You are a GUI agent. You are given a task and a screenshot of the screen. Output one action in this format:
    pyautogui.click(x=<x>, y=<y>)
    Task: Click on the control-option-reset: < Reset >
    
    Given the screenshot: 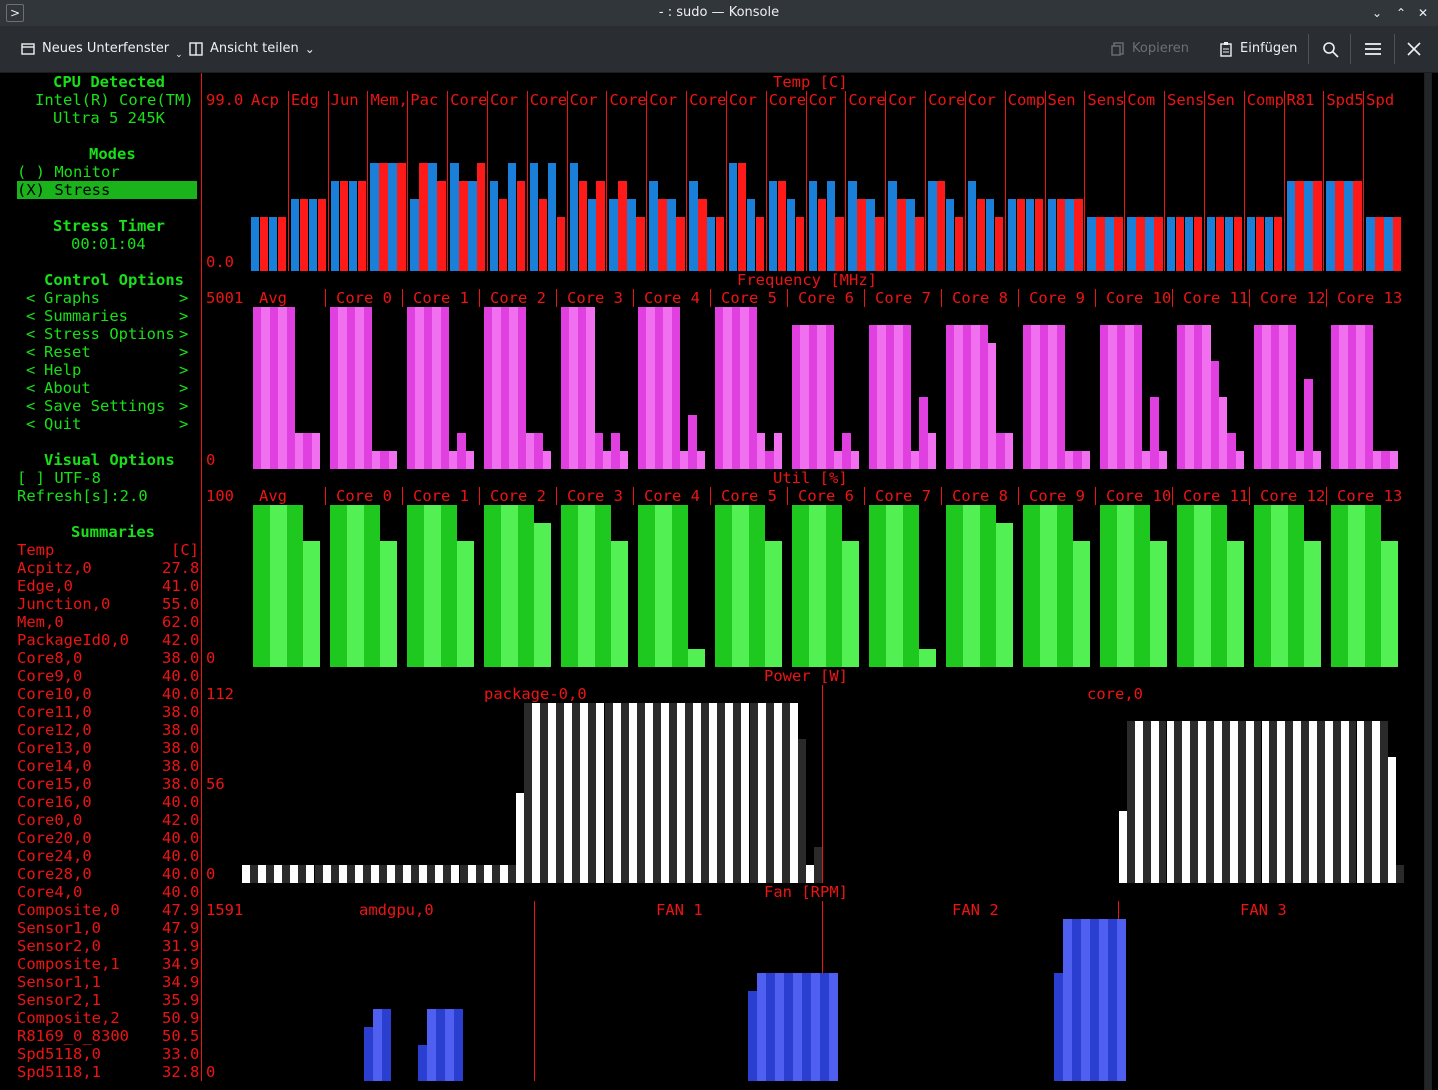 What is the action you would take?
    pyautogui.click(x=101, y=352)
    